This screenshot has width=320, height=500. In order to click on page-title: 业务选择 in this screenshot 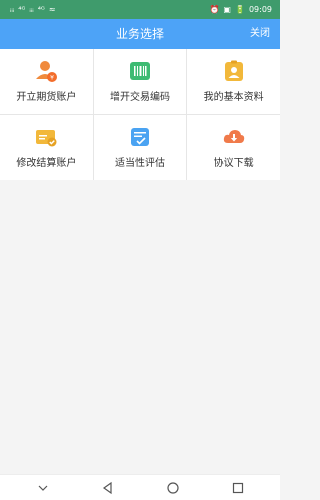, I will do `click(139, 34)`.